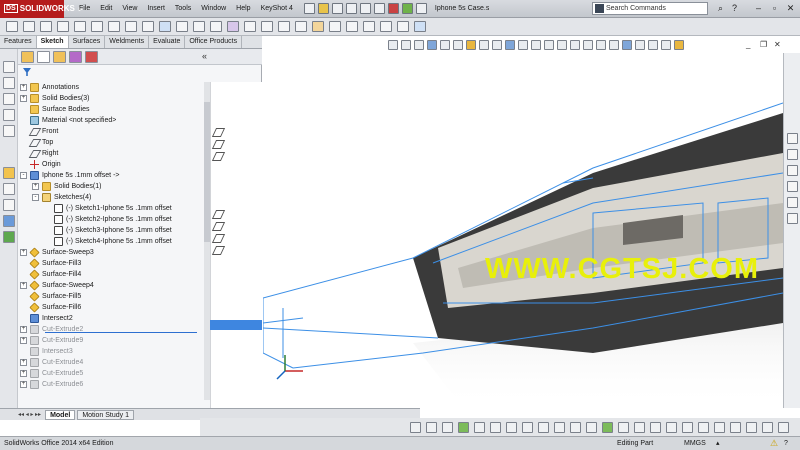  I want to click on save-icon, so click(337, 8).